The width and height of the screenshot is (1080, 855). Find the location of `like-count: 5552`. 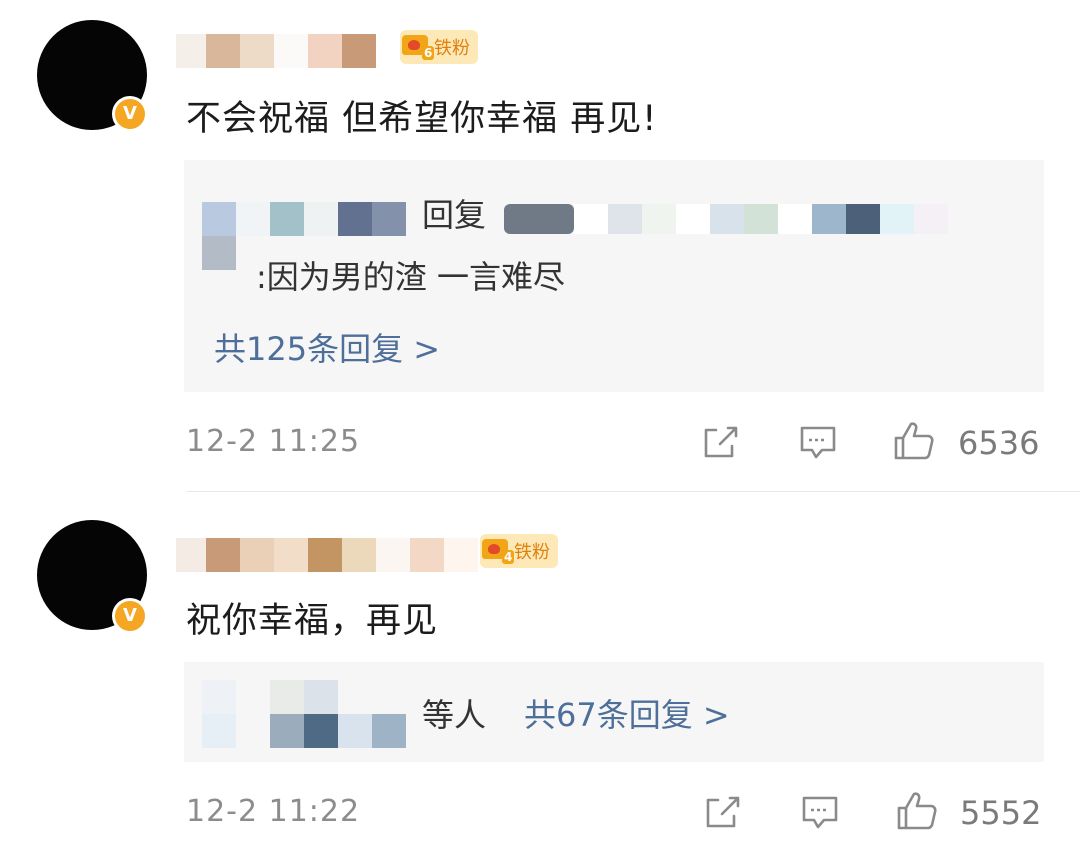

like-count: 5552 is located at coordinates (1001, 813).